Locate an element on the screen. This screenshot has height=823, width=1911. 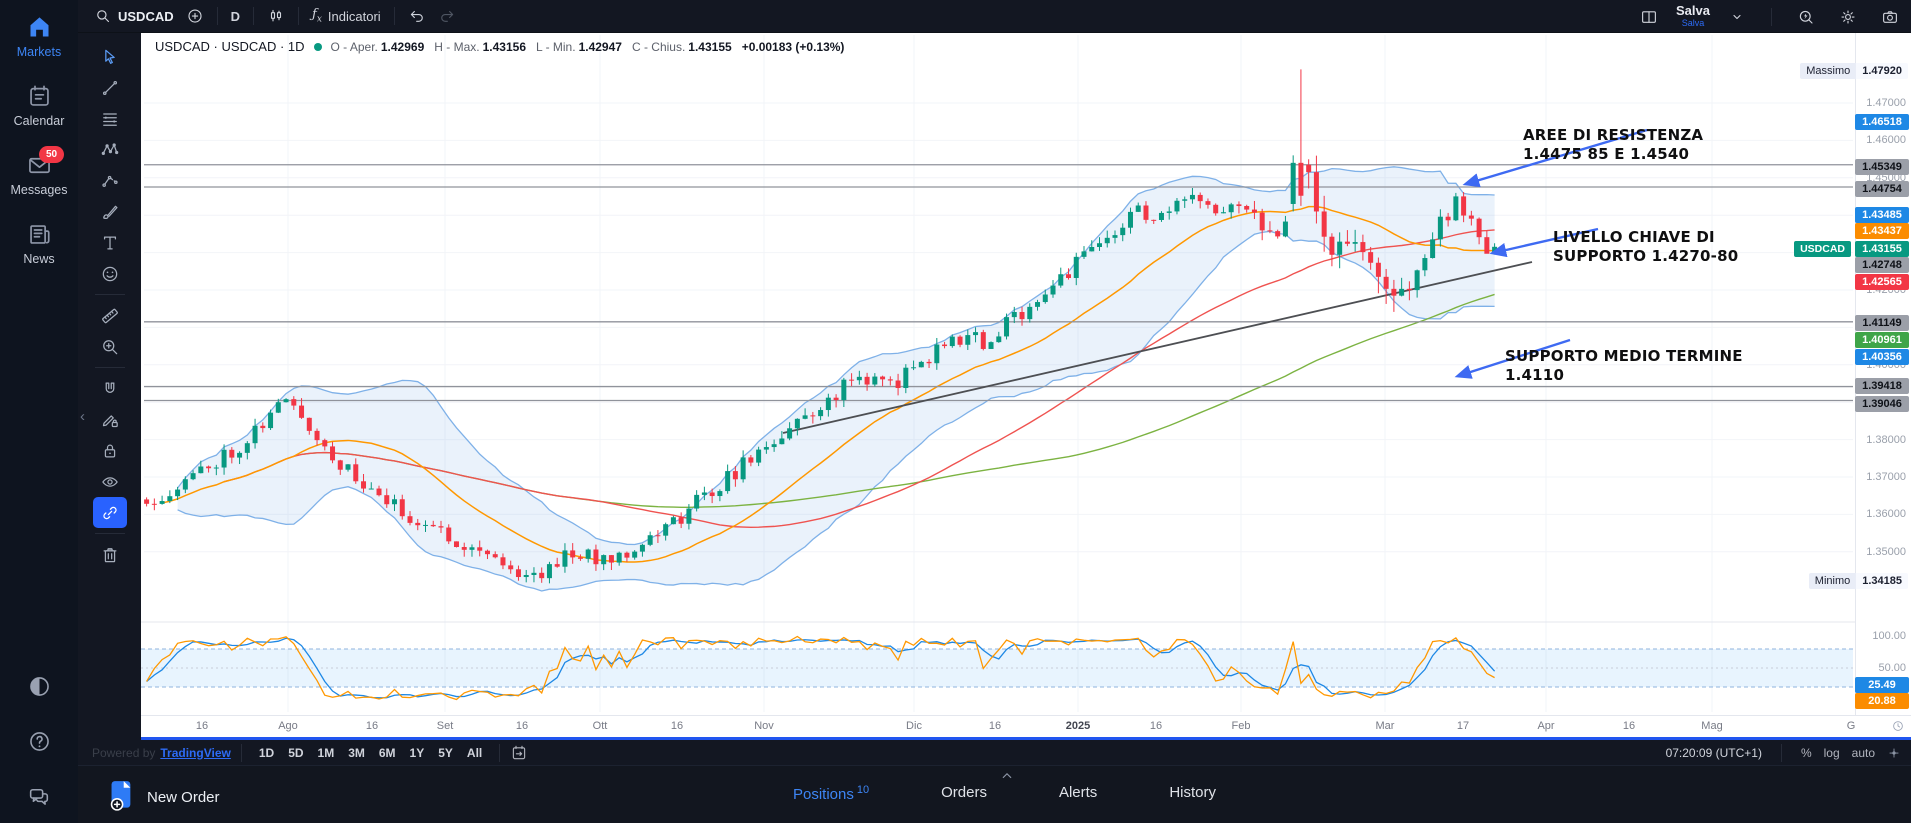
settings-button is located at coordinates (1848, 17).